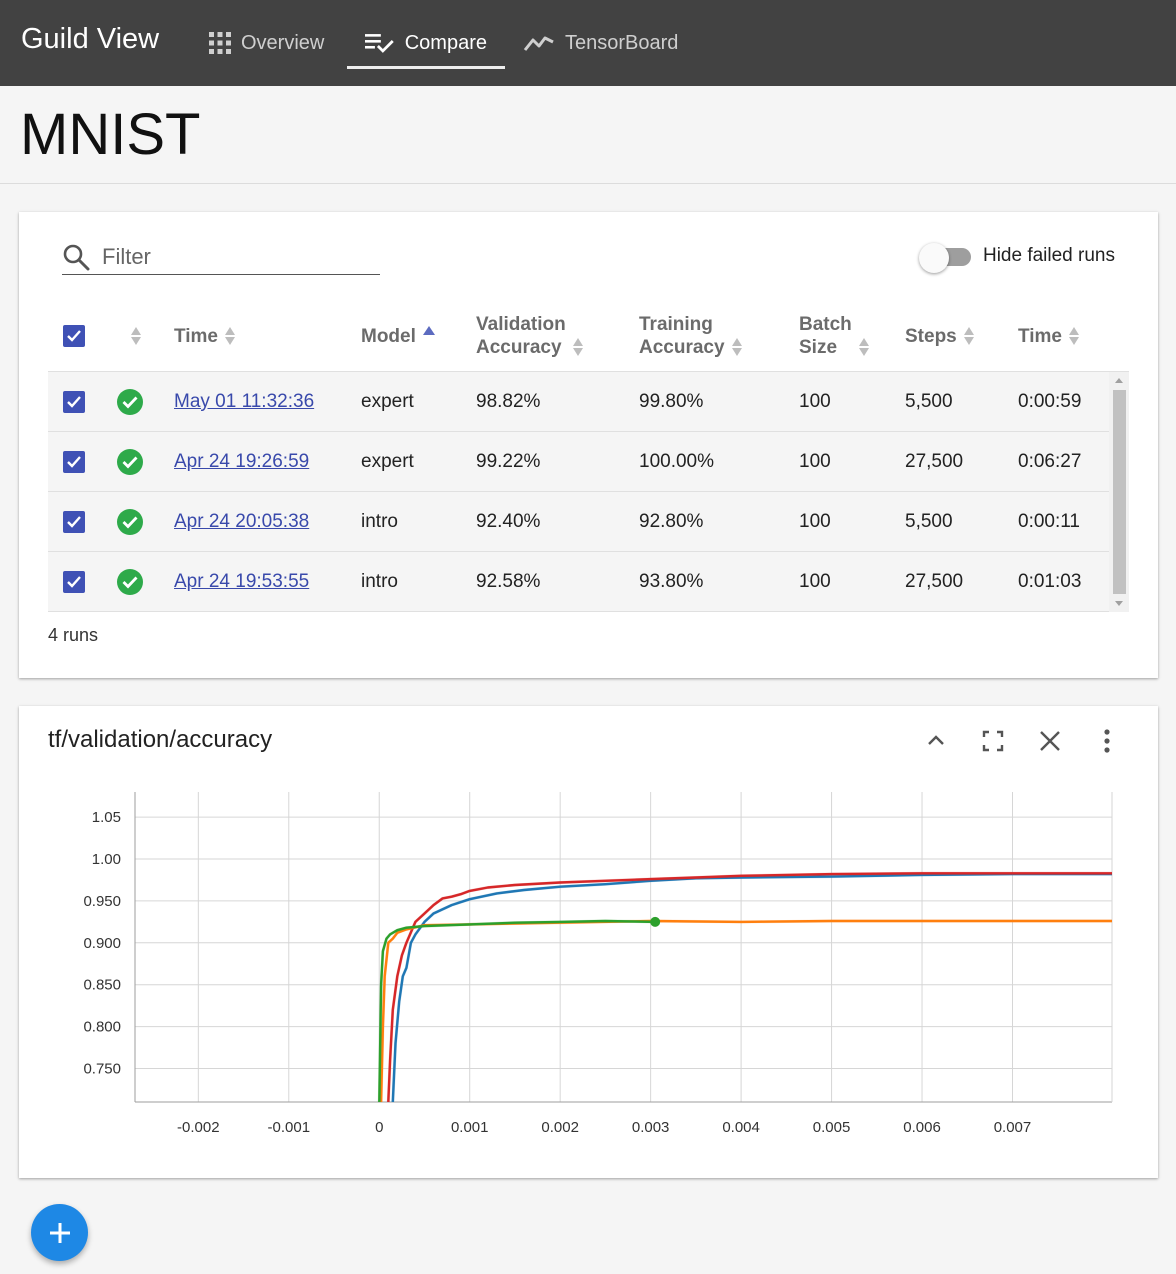  Describe the element at coordinates (929, 401) in the screenshot. I see `run-steps: 5,500` at that location.